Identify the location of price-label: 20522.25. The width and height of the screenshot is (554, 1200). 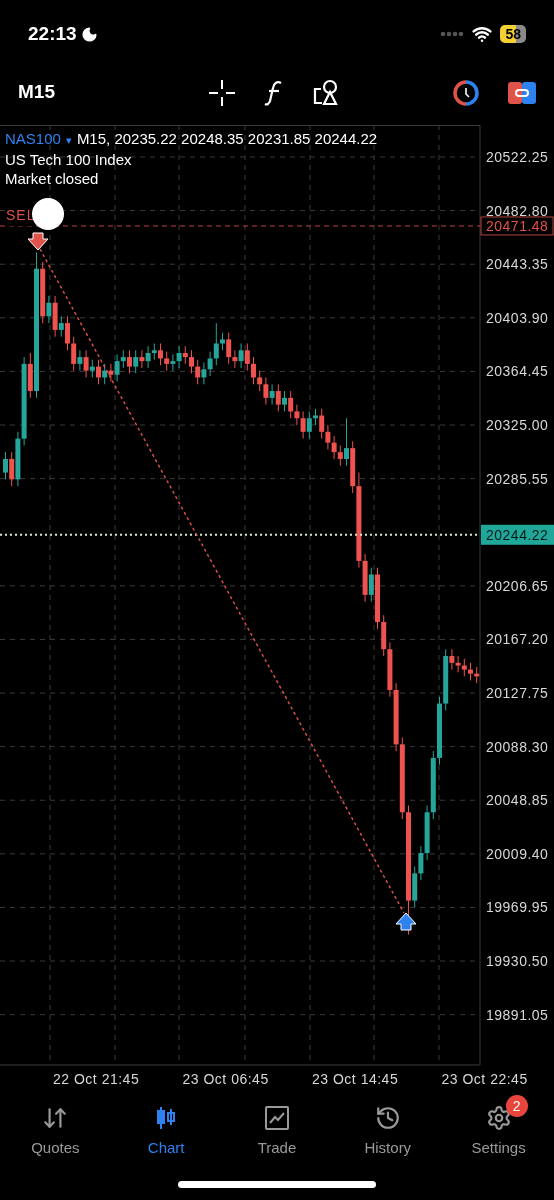
(517, 157).